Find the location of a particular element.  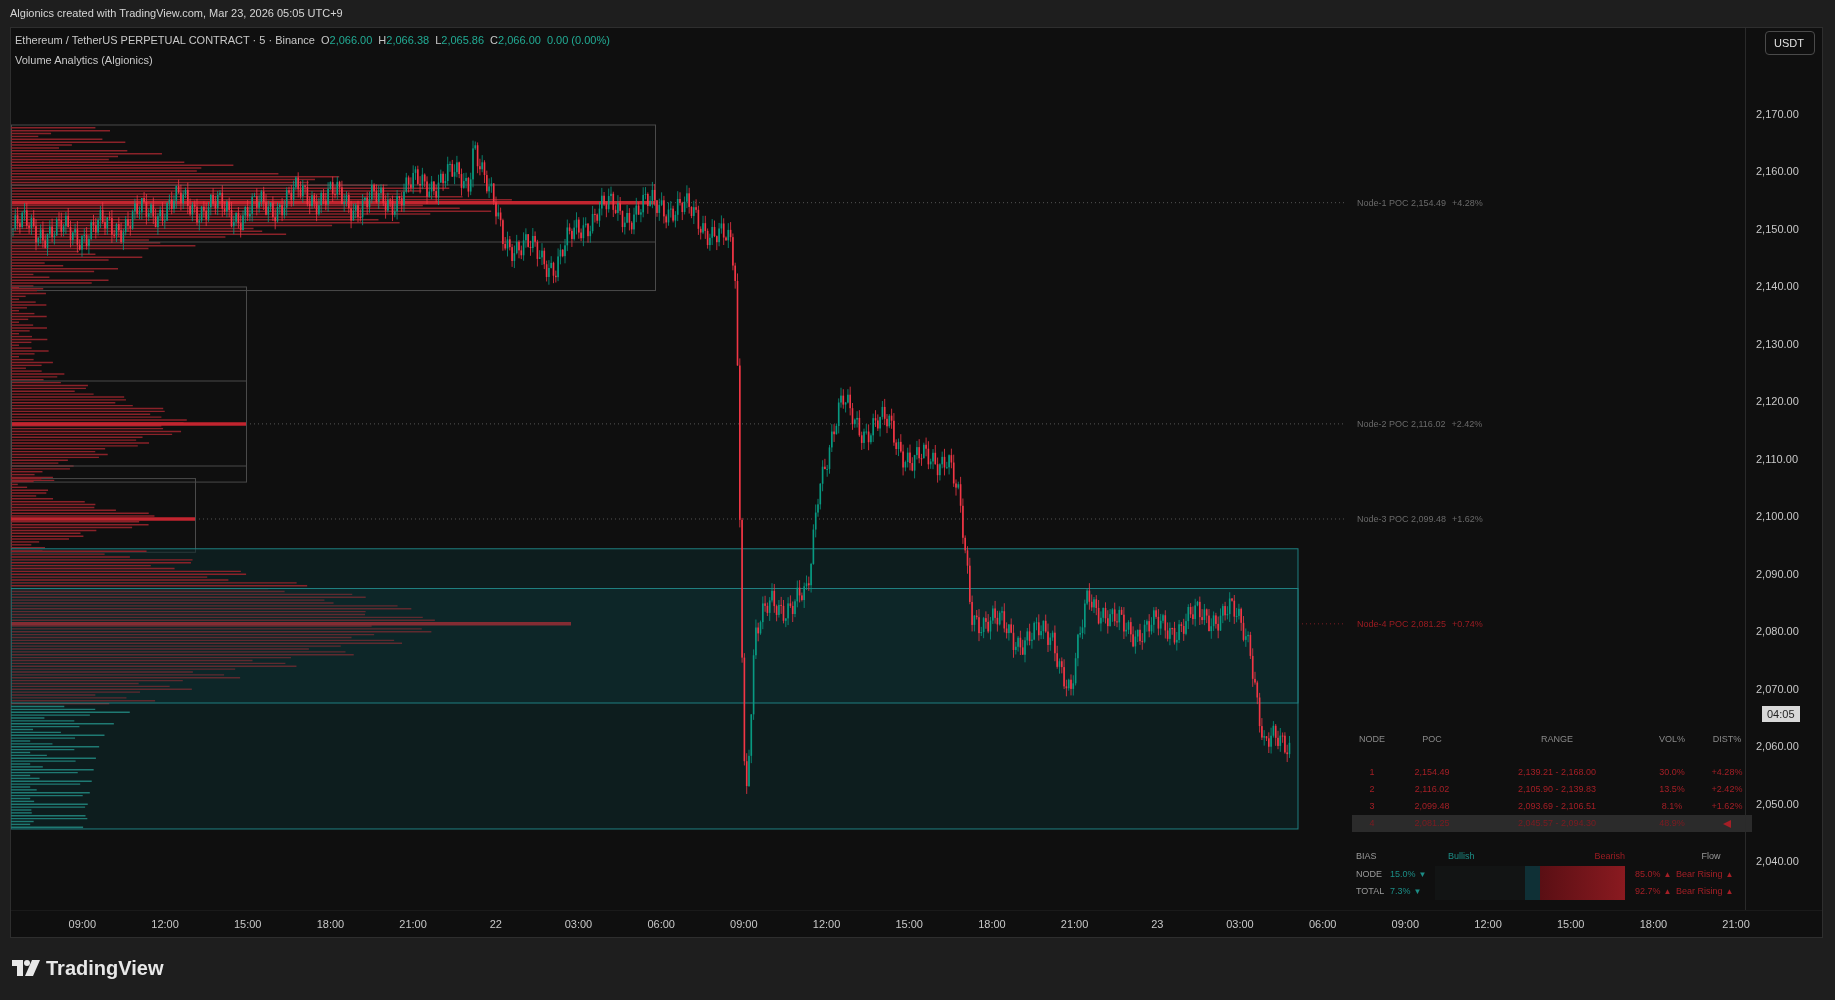

bullish-value: 15.0% is located at coordinates (1403, 874).